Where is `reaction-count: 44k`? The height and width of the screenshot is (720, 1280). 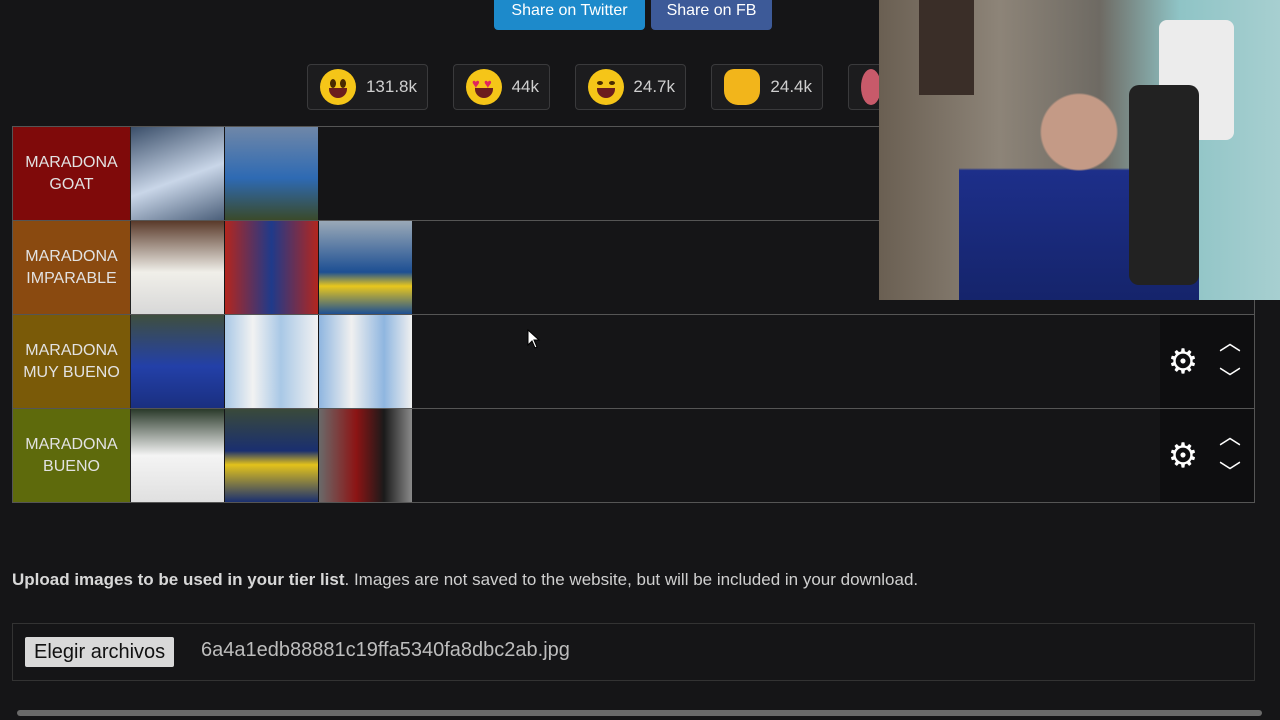
reaction-count: 44k is located at coordinates (525, 86).